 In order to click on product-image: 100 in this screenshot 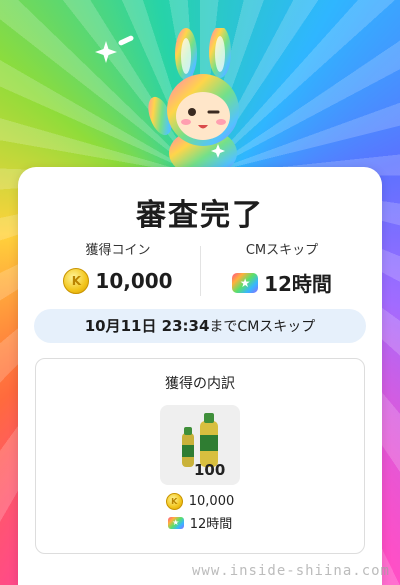, I will do `click(200, 445)`.